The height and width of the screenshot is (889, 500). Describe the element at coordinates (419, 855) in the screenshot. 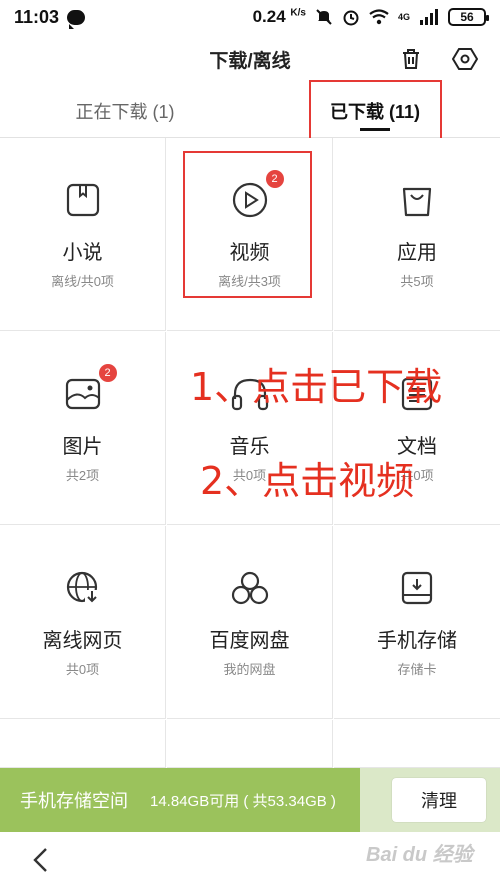

I see `watermark: Bai du 经验` at that location.